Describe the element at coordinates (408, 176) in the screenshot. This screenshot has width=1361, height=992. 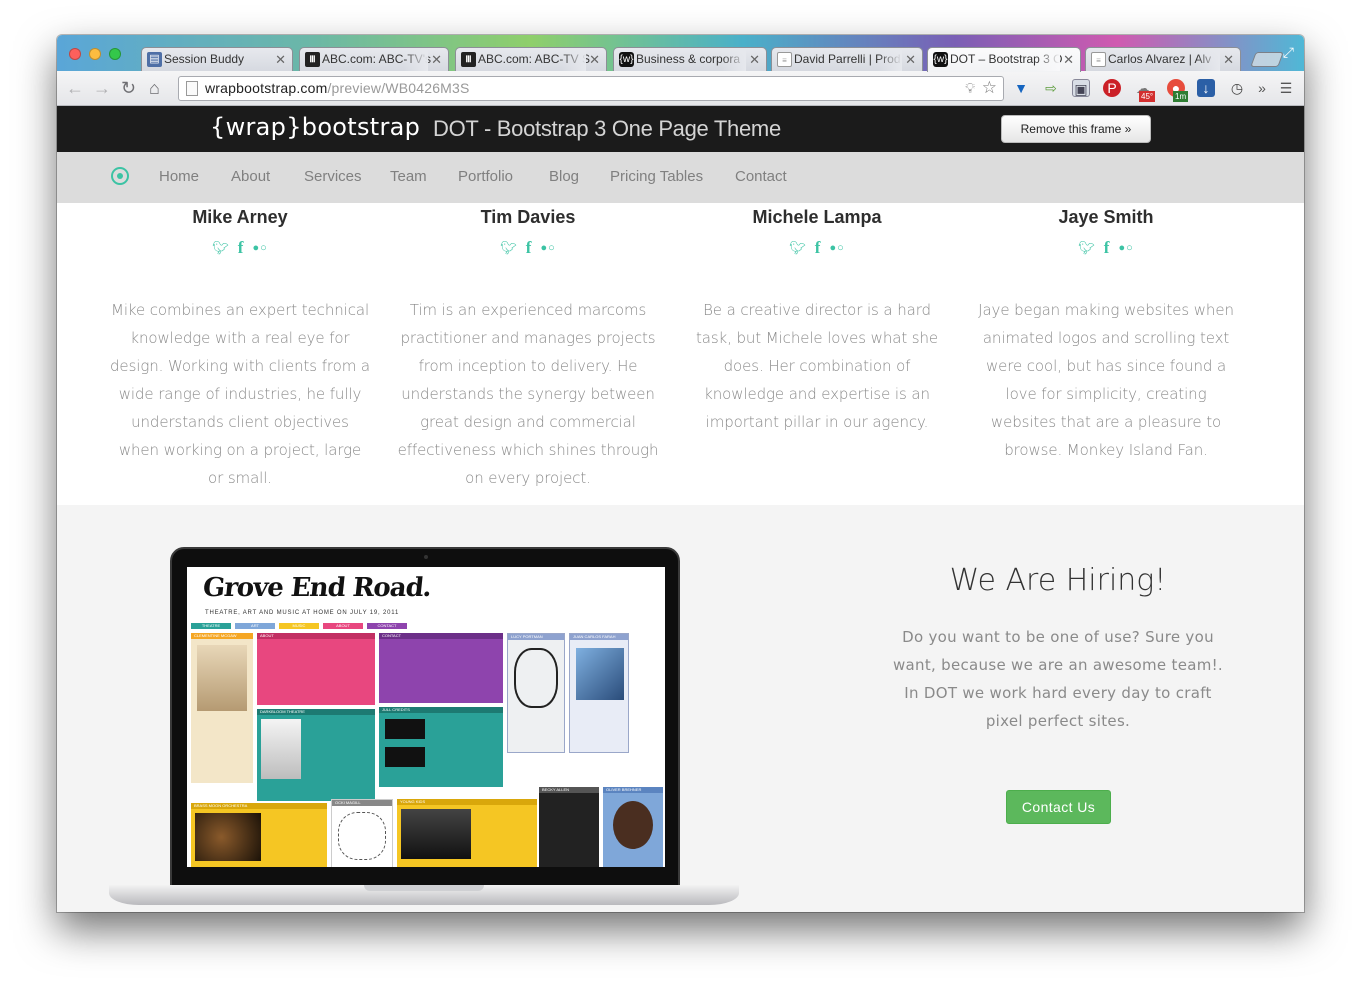
I see `nav-team: Team` at that location.